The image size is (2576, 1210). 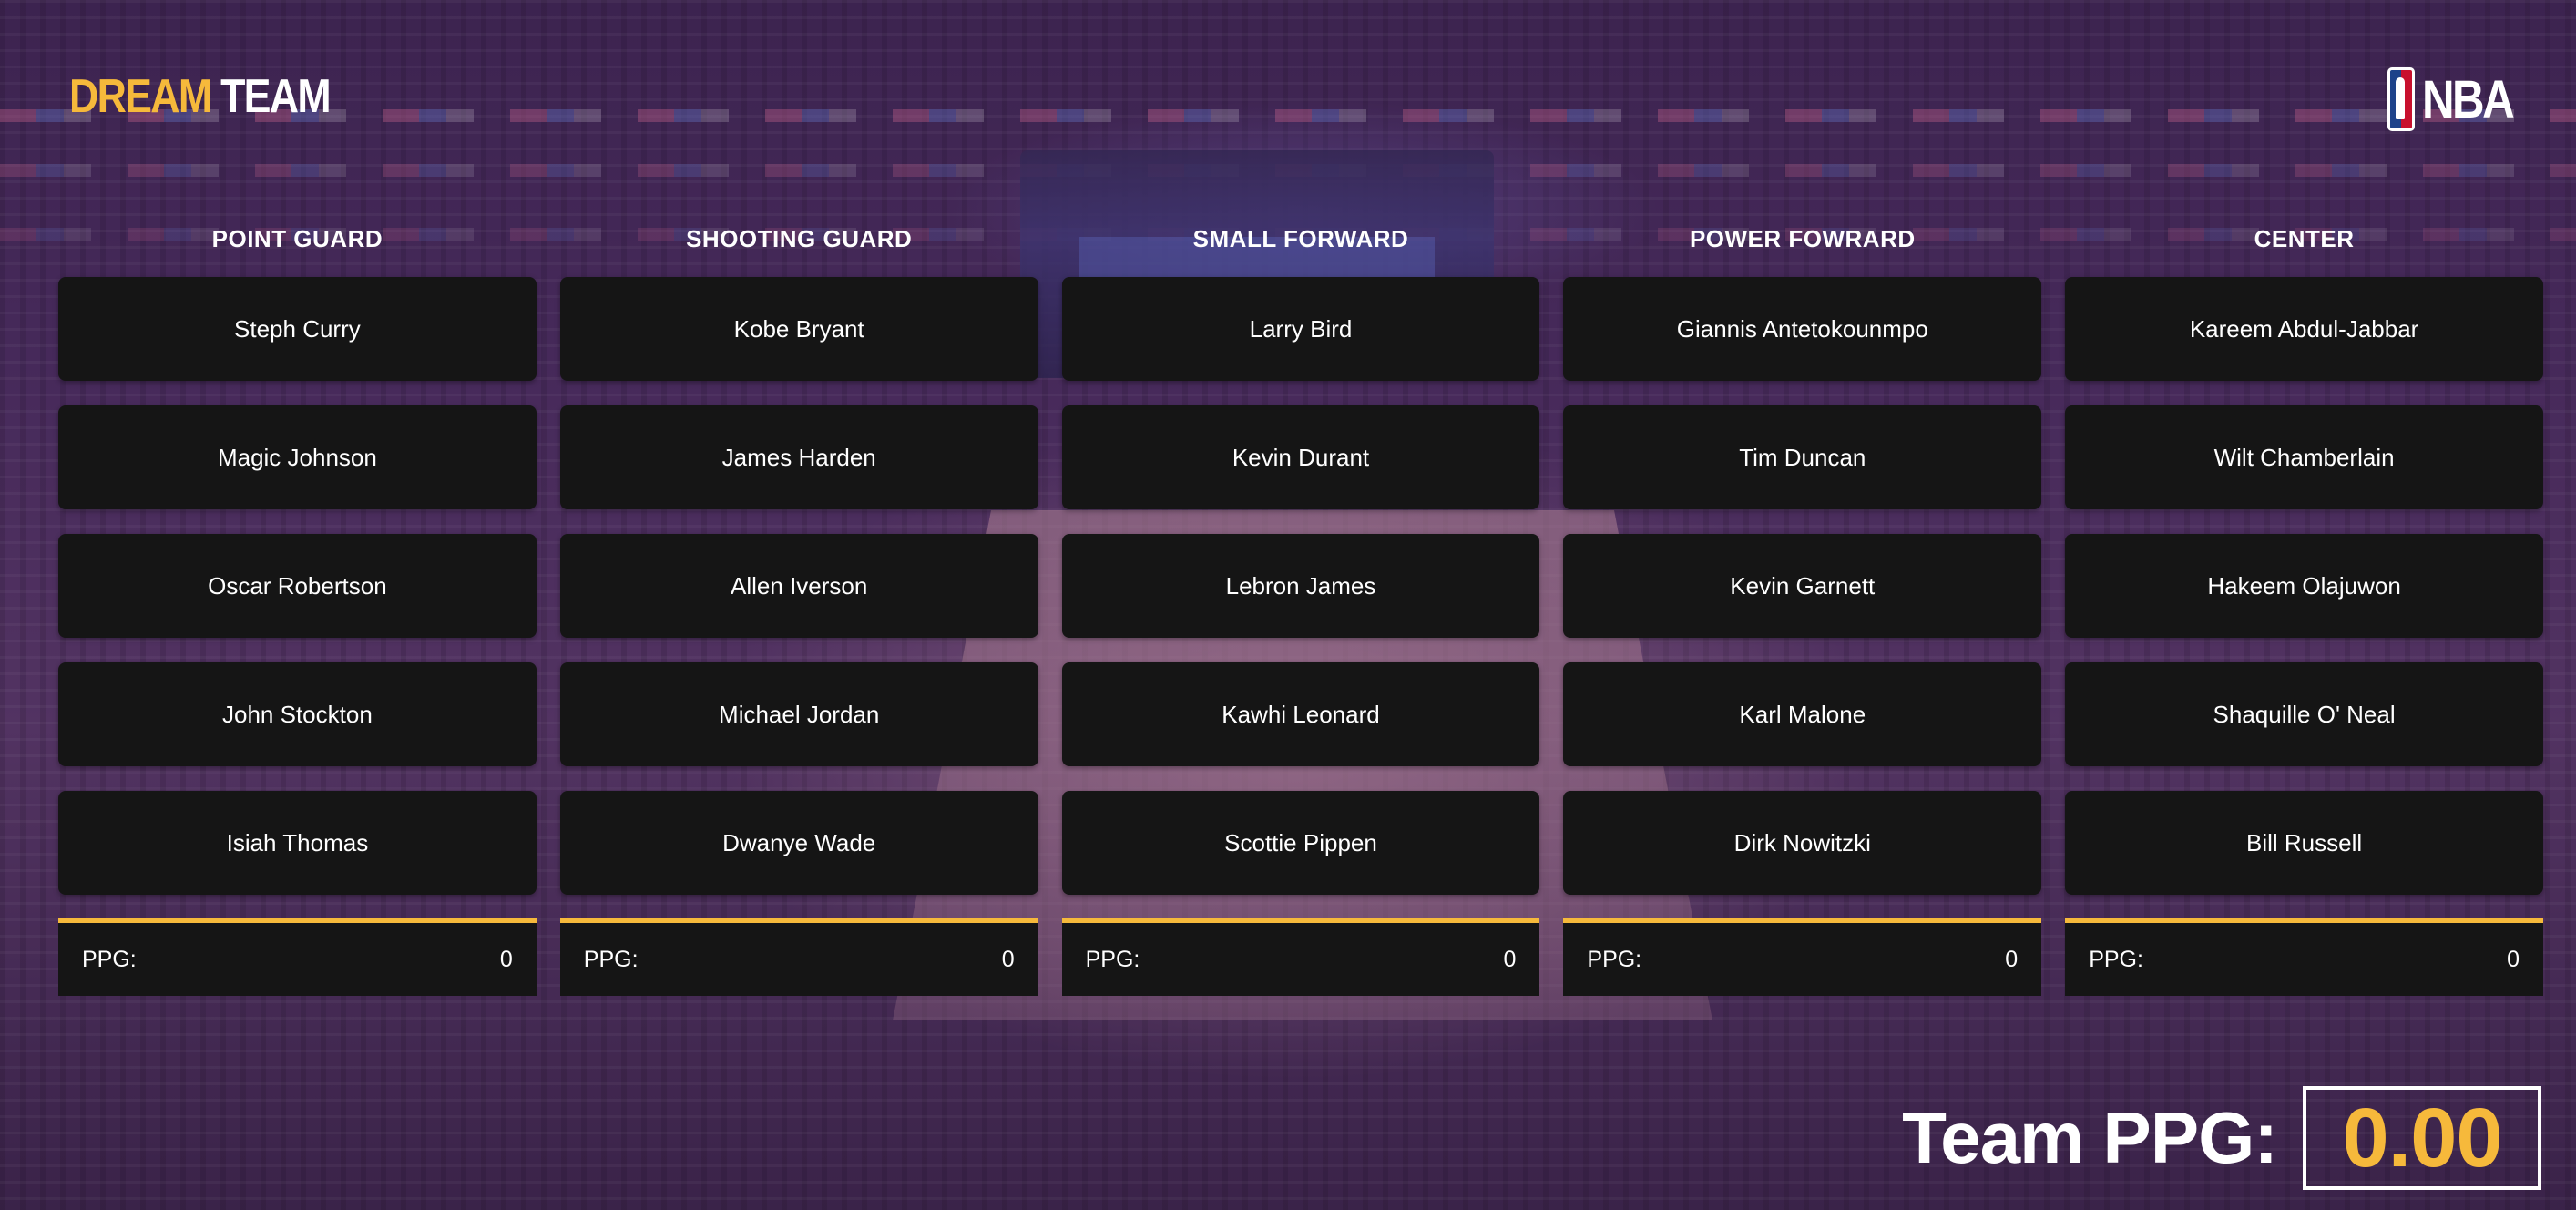 What do you see at coordinates (271, 96) in the screenshot?
I see `logo-team-text: TEAM` at bounding box center [271, 96].